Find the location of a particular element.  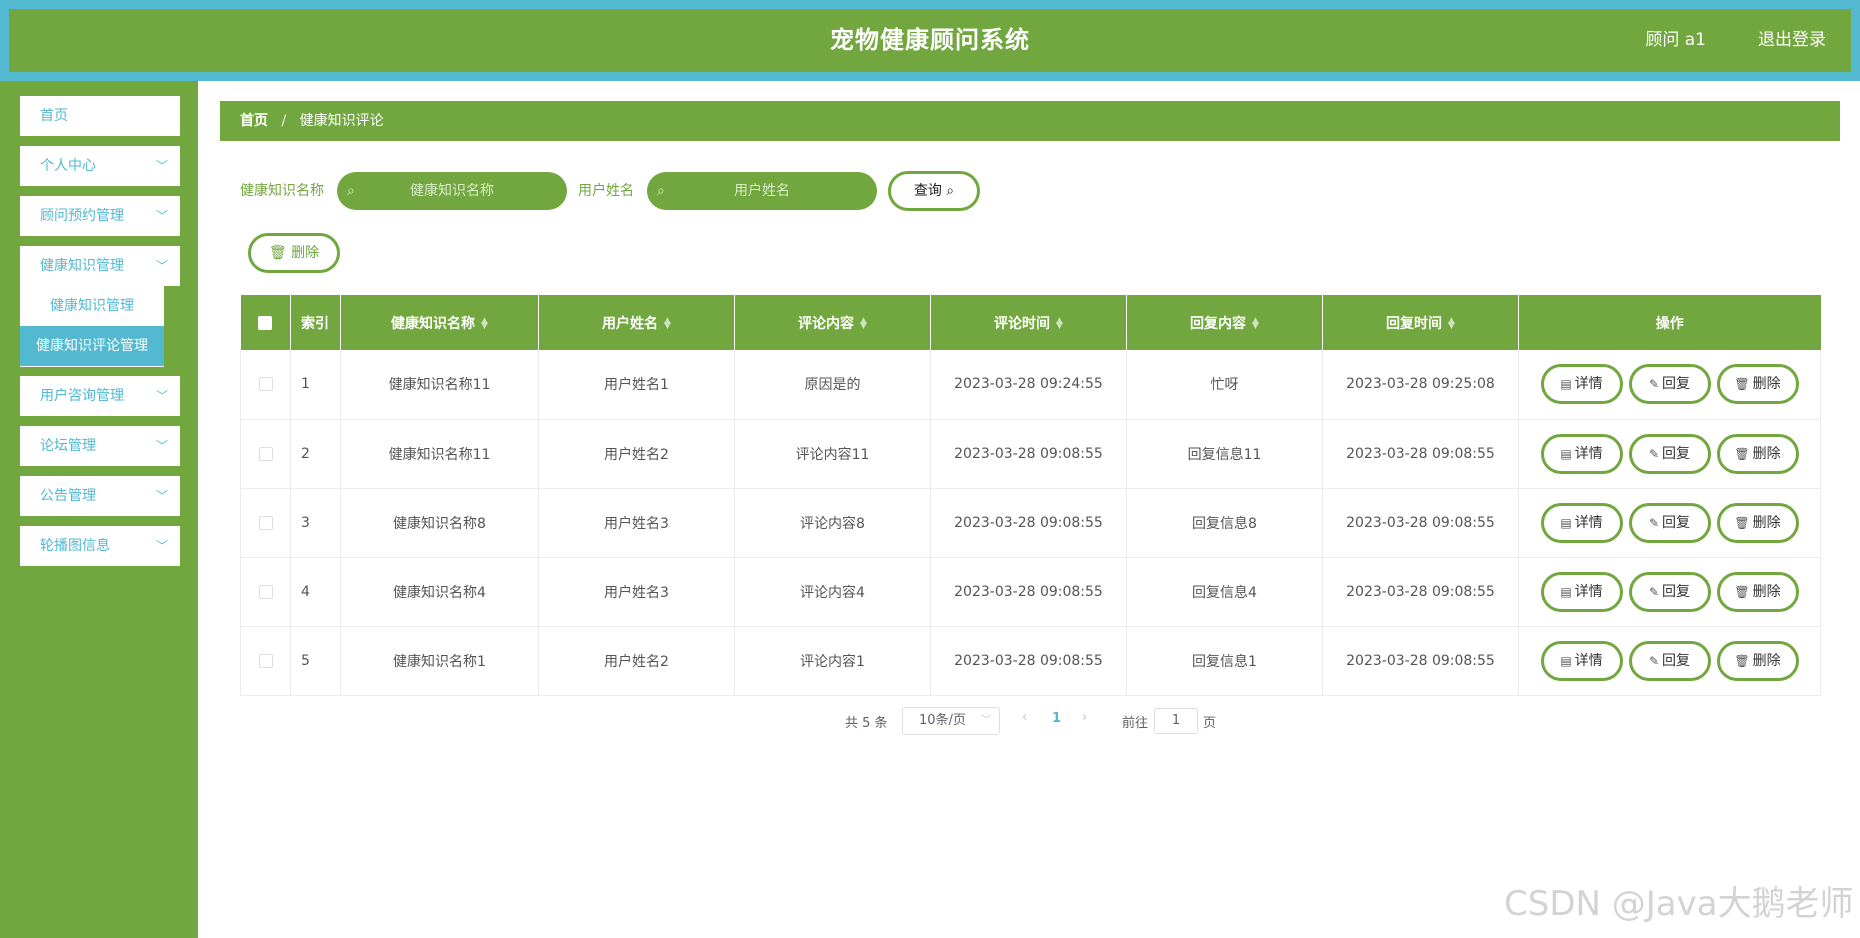

sidebar-item-label: 顾问预约管理 is located at coordinates (82, 216).